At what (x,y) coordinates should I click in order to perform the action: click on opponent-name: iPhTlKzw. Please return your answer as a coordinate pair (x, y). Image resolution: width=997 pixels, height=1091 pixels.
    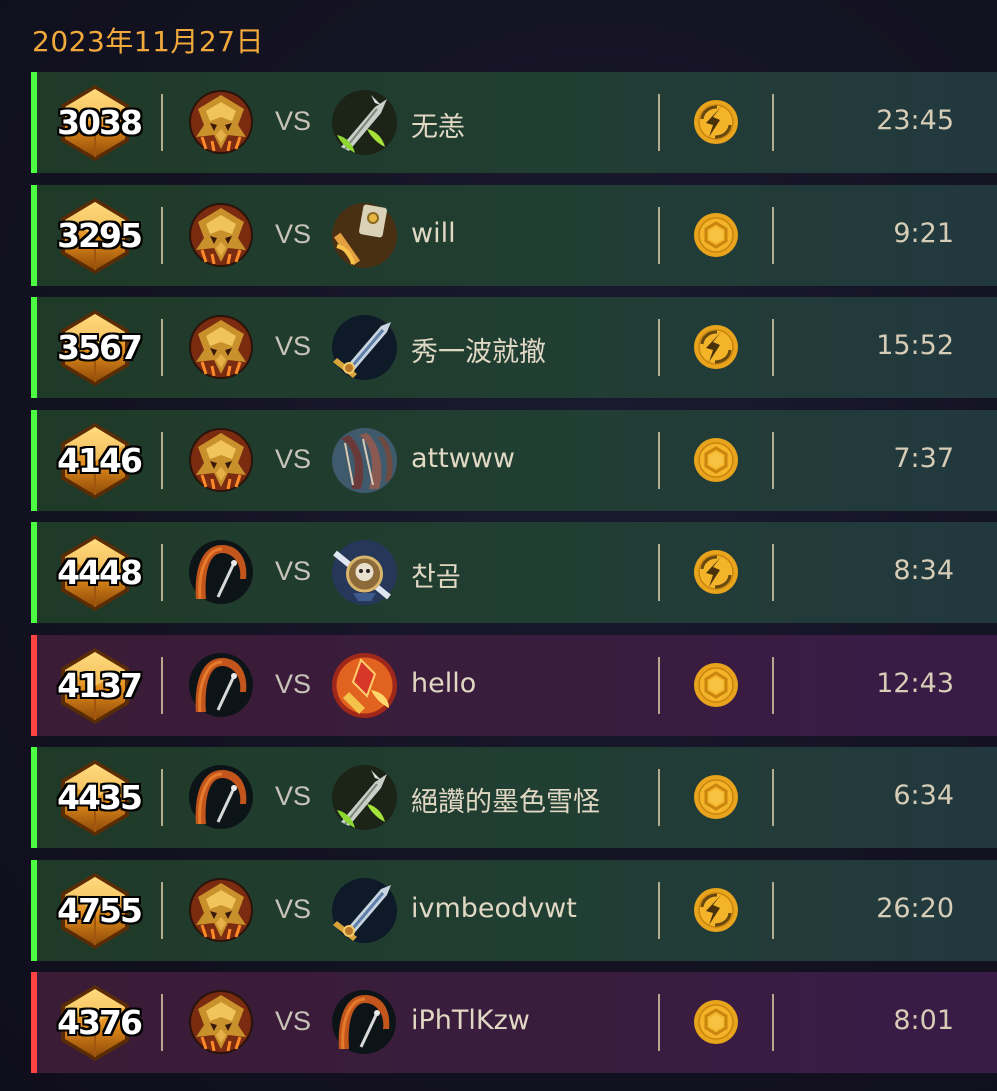
    Looking at the image, I should click on (470, 1020).